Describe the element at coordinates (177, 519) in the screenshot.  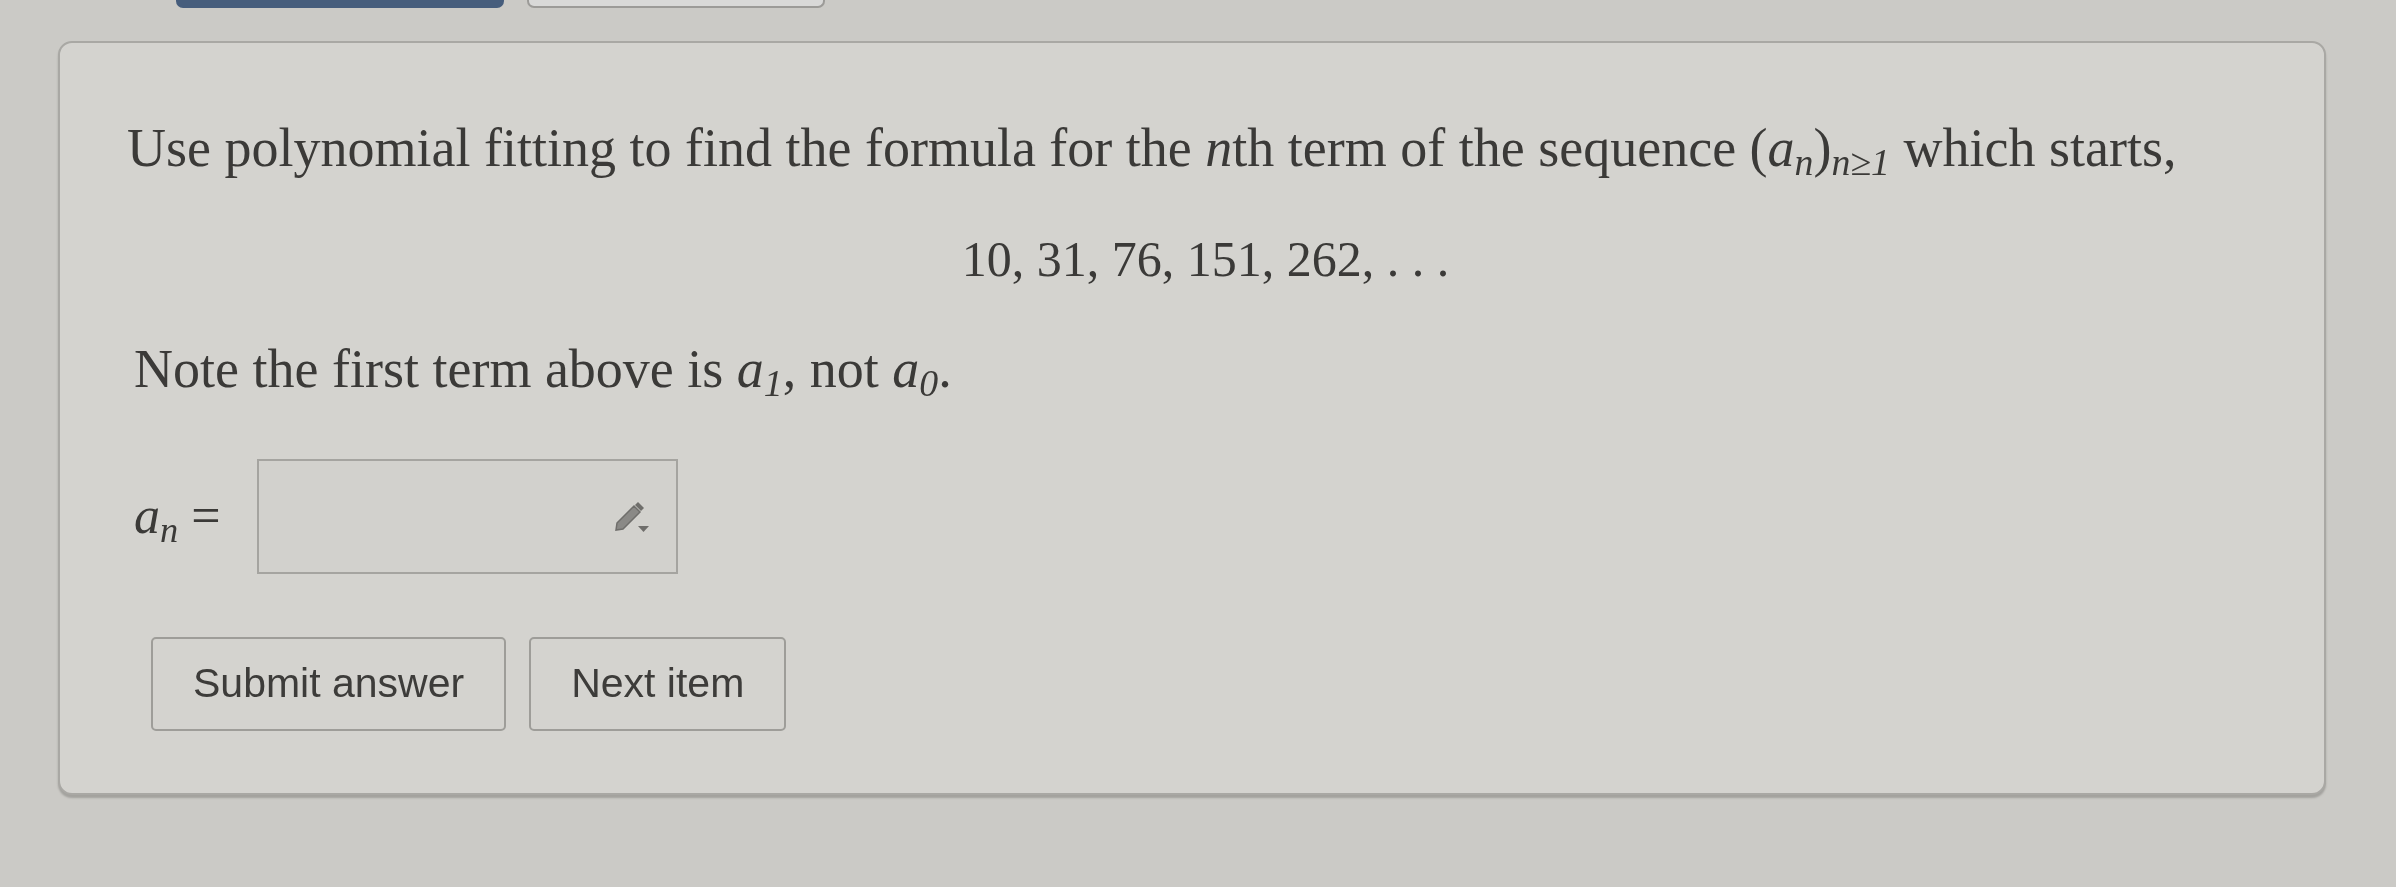
I see `answer-label: a$_{n}$ =` at that location.